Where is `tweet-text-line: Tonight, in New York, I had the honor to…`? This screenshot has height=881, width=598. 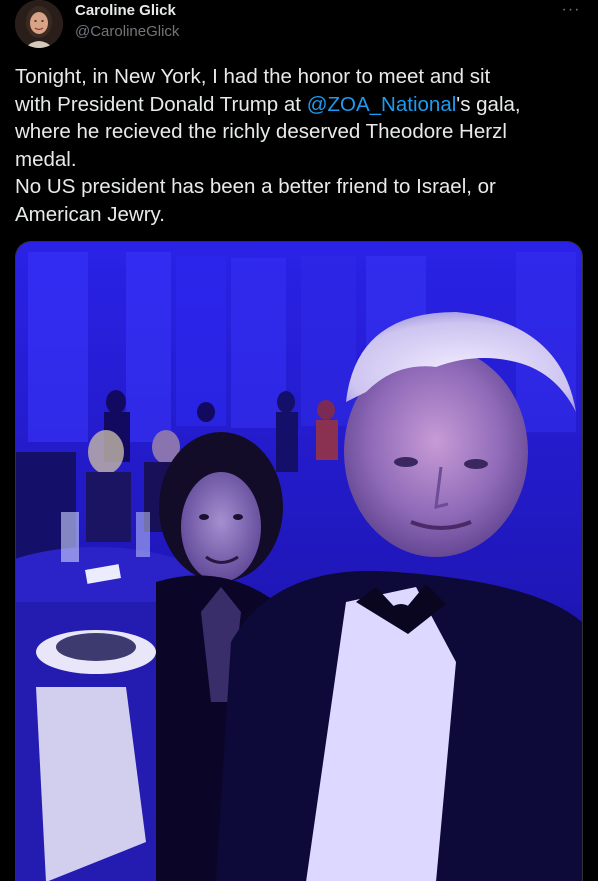 tweet-text-line: Tonight, in New York, I had the honor to… is located at coordinates (253, 76).